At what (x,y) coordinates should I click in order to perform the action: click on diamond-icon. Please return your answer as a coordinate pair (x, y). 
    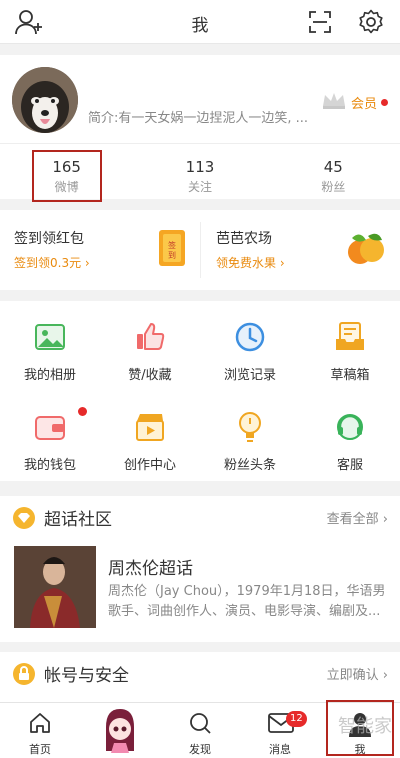
    Looking at the image, I should click on (24, 520).